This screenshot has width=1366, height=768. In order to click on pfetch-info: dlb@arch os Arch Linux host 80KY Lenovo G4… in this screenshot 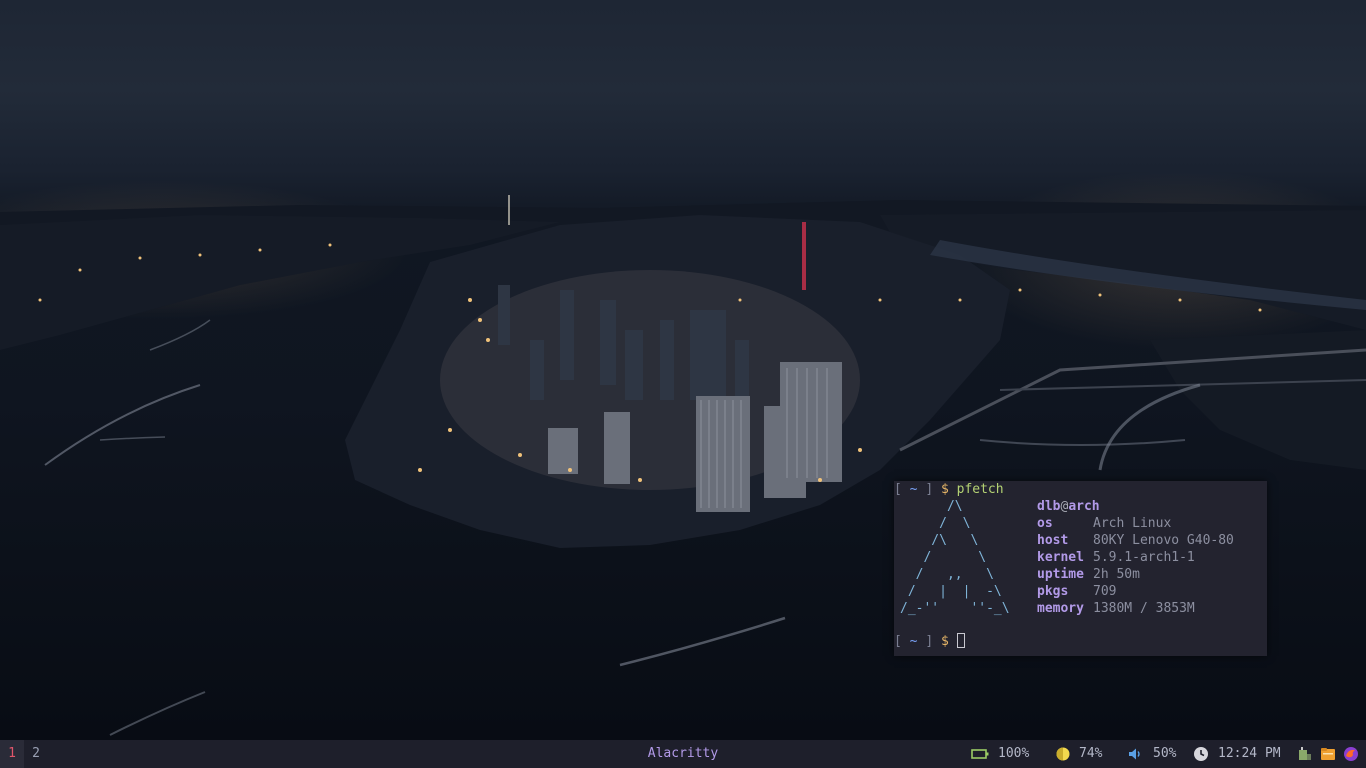, I will do `click(1135, 557)`.